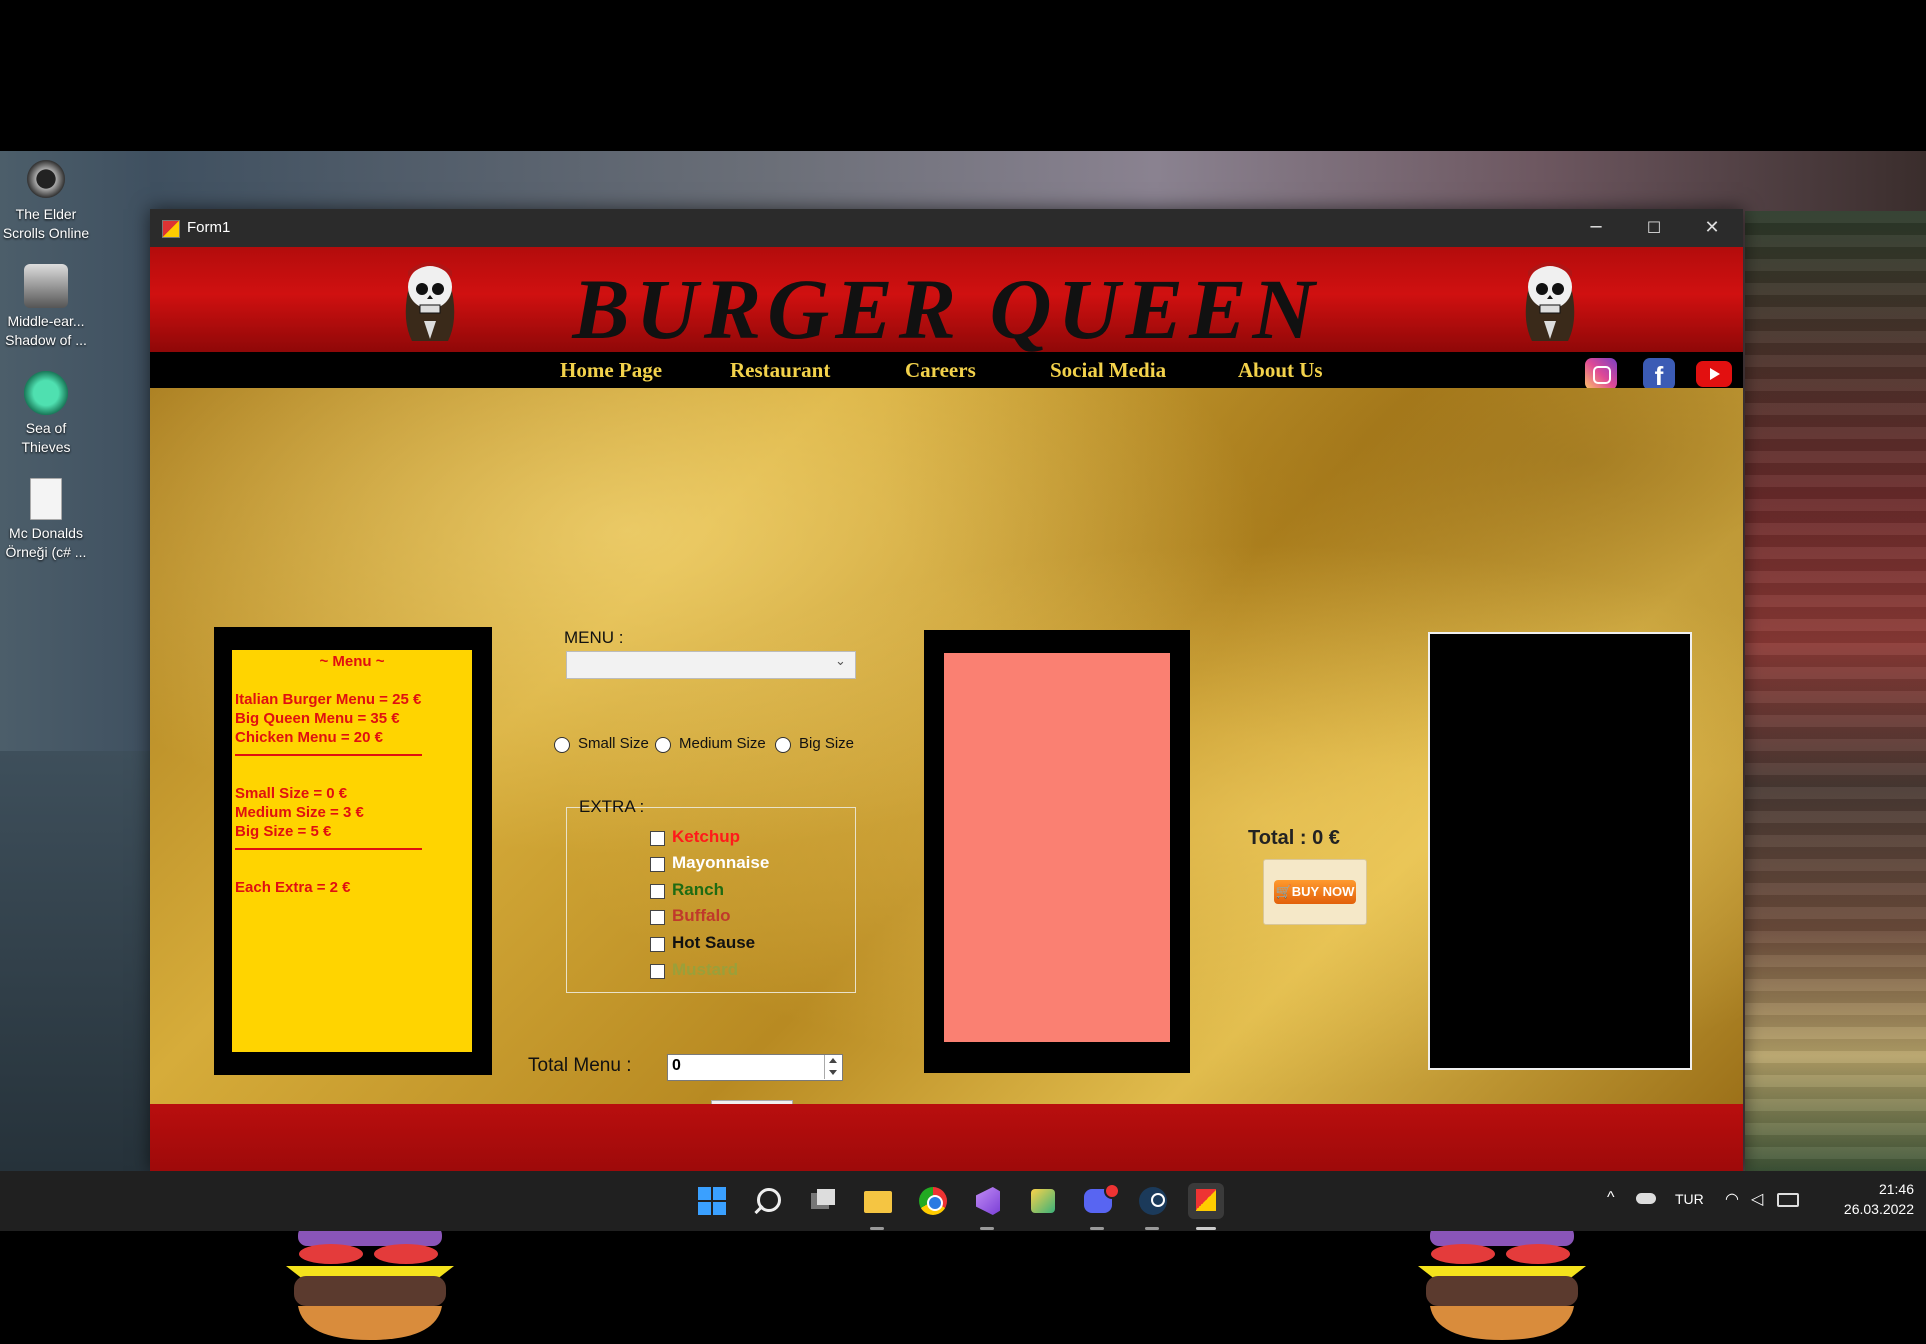  What do you see at coordinates (1732, 1199) in the screenshot?
I see `wifi-icon: ◠` at bounding box center [1732, 1199].